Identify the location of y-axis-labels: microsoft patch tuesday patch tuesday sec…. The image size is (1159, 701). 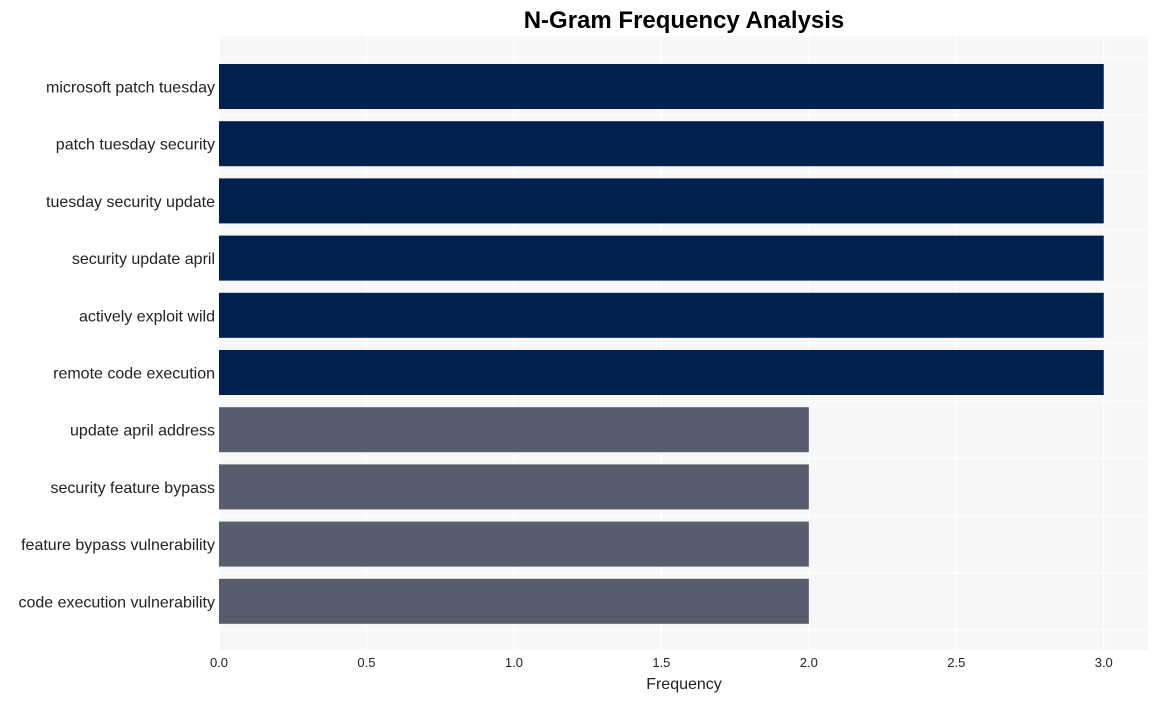
(116, 346).